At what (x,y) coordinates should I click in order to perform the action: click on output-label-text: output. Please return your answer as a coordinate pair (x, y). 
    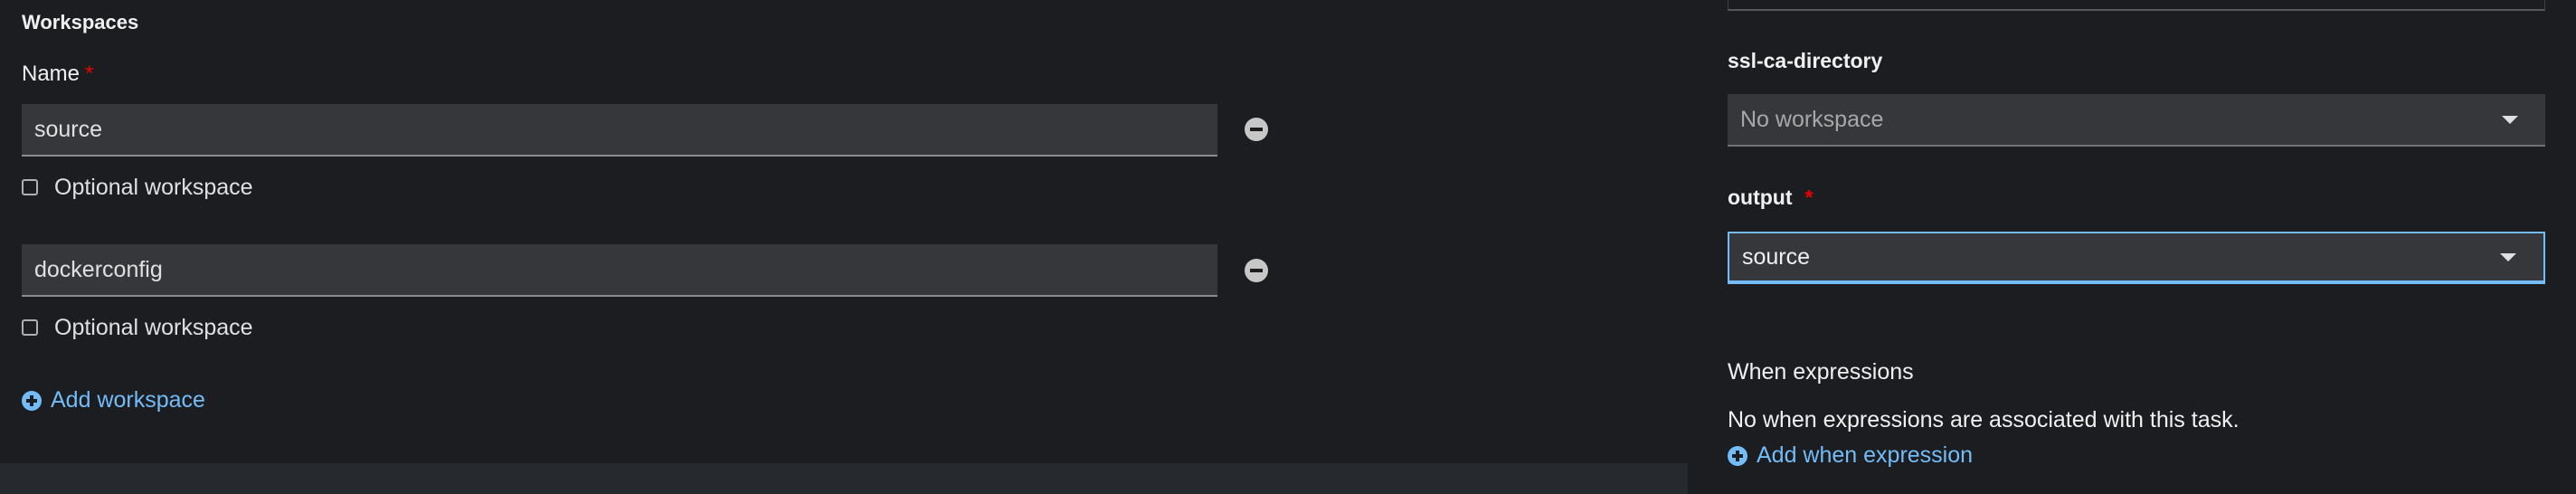
    Looking at the image, I should click on (1760, 197).